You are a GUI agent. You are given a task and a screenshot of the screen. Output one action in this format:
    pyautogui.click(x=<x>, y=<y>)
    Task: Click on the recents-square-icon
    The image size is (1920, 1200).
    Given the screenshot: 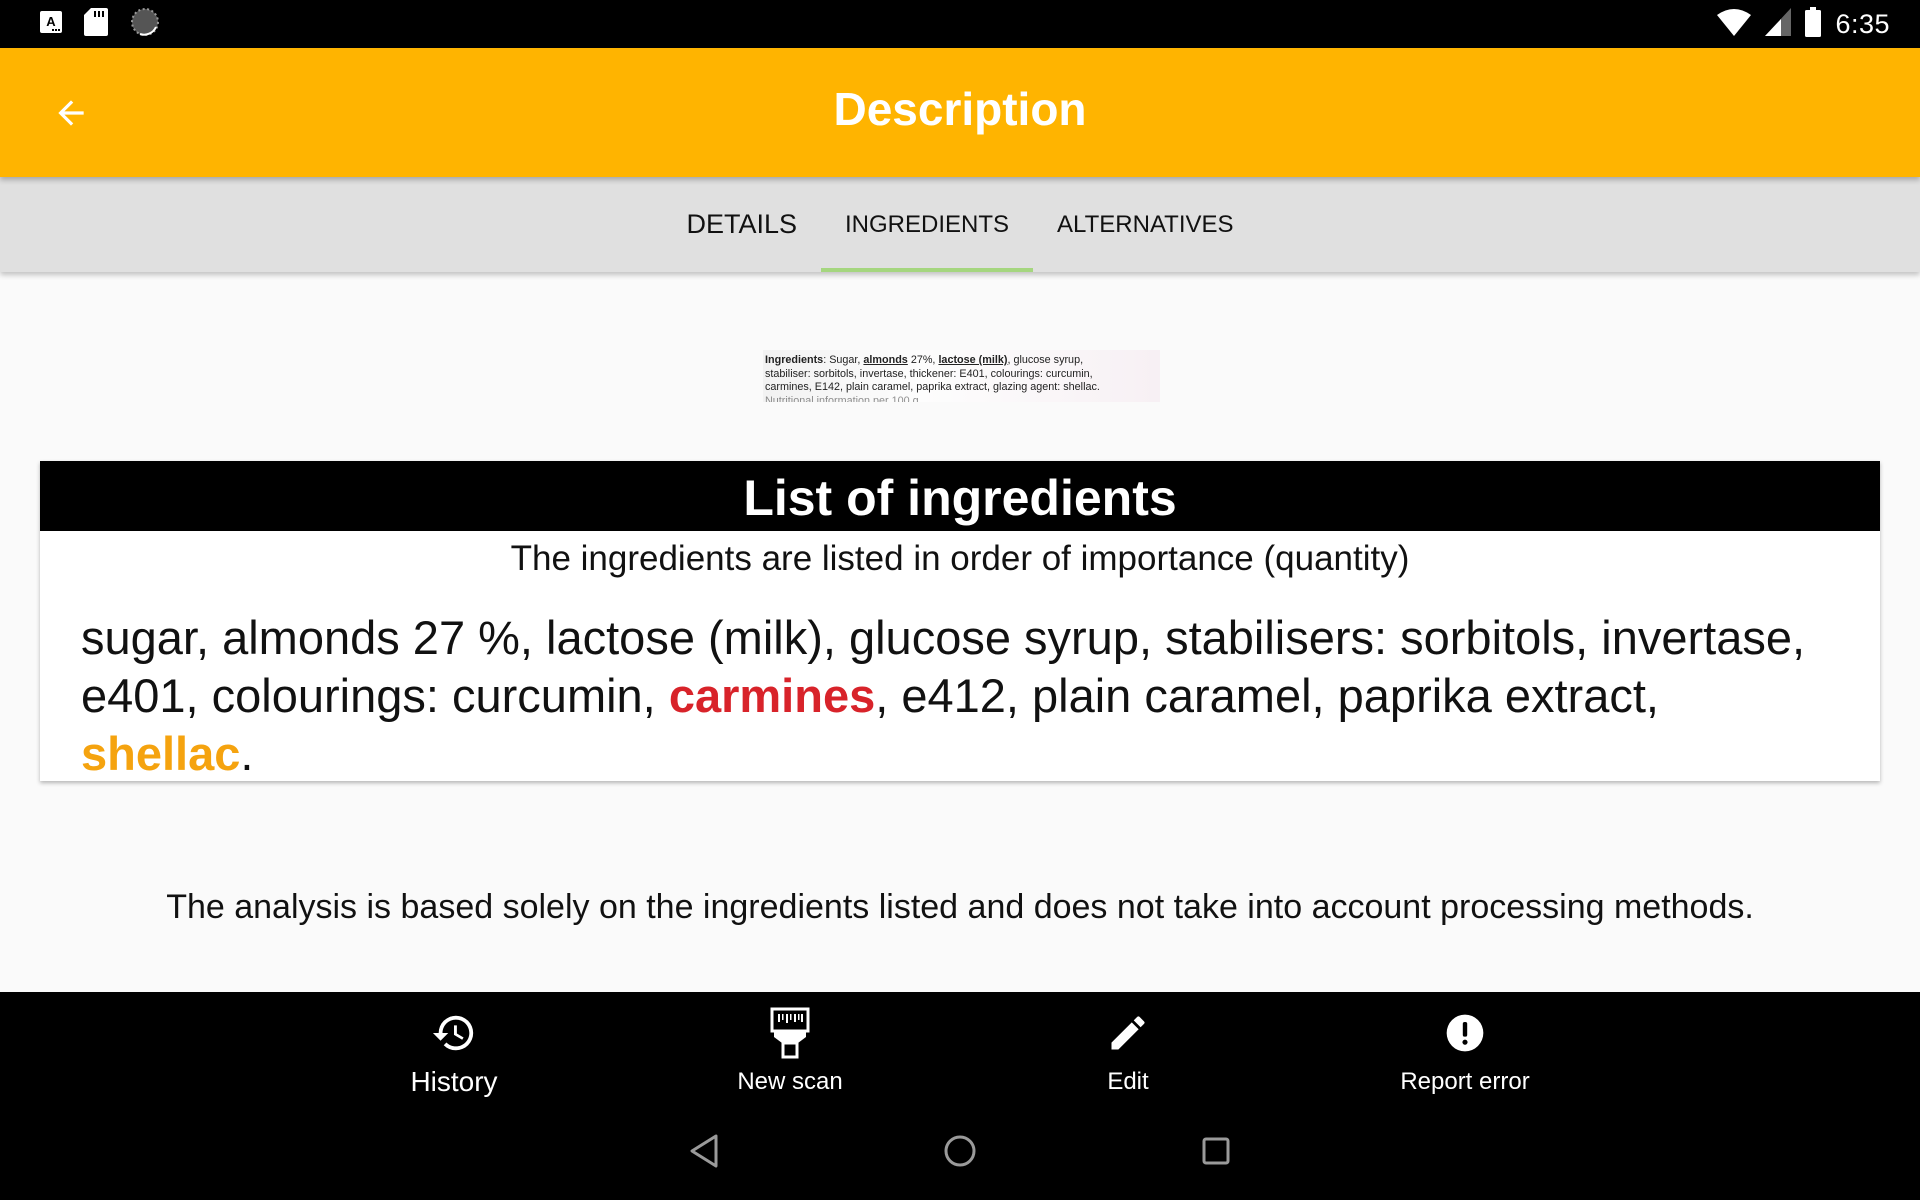 What is the action you would take?
    pyautogui.click(x=1216, y=1151)
    